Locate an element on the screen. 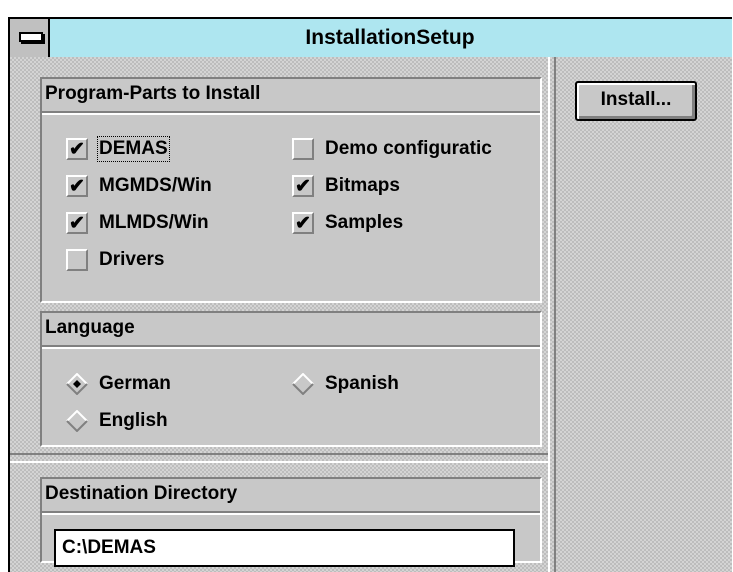 This screenshot has width=733, height=572. checkbox-label: DEMAS is located at coordinates (133, 149).